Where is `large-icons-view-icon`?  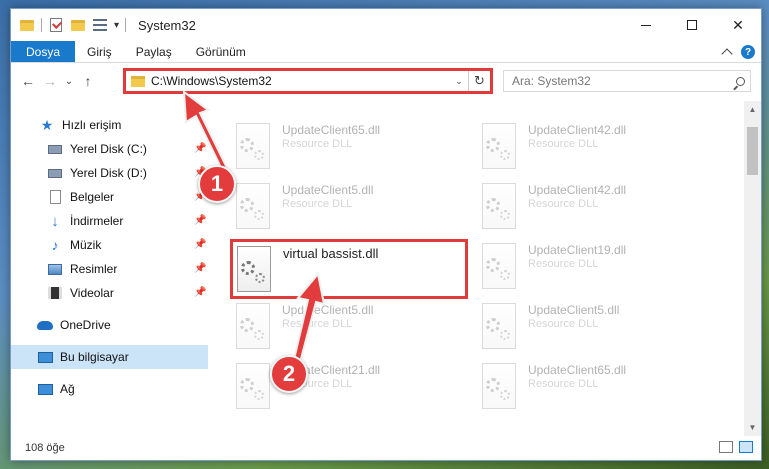 large-icons-view-icon is located at coordinates (746, 447).